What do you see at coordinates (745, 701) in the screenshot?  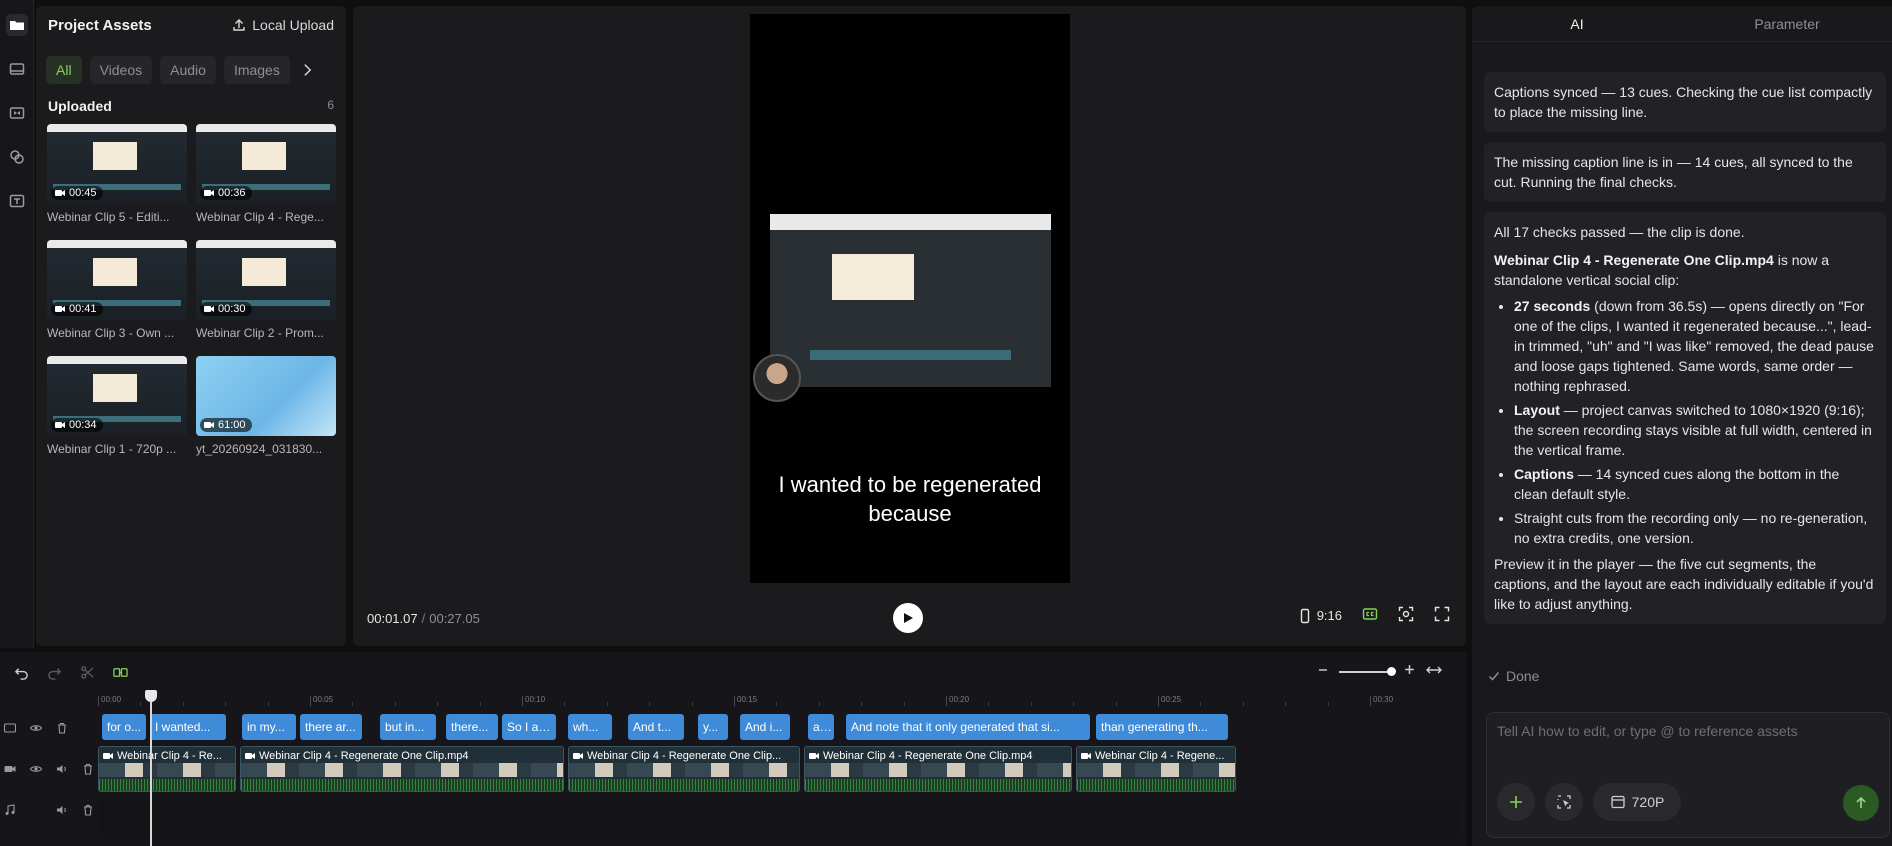 I see `ruler-tick: 00:15` at bounding box center [745, 701].